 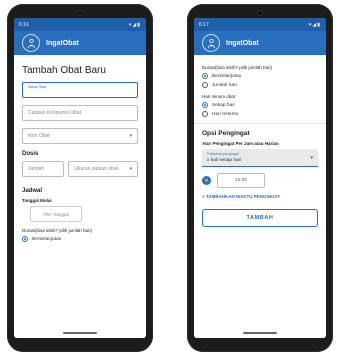 What do you see at coordinates (219, 96) in the screenshot?
I see `intake-days-label: Hari minum obat` at bounding box center [219, 96].